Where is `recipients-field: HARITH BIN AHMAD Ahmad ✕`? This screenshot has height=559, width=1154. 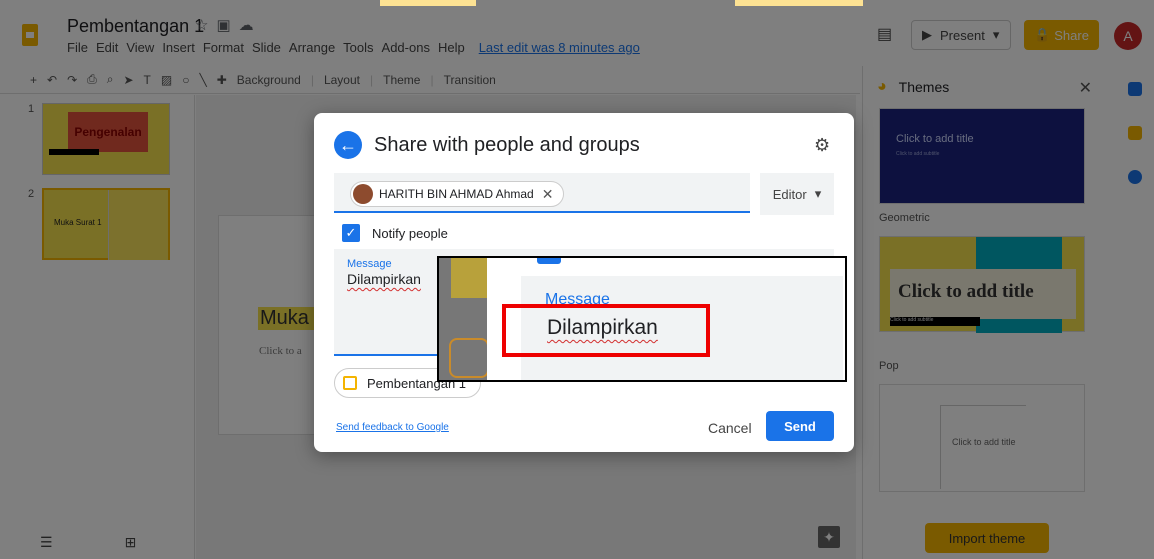 recipients-field: HARITH BIN AHMAD Ahmad ✕ is located at coordinates (542, 193).